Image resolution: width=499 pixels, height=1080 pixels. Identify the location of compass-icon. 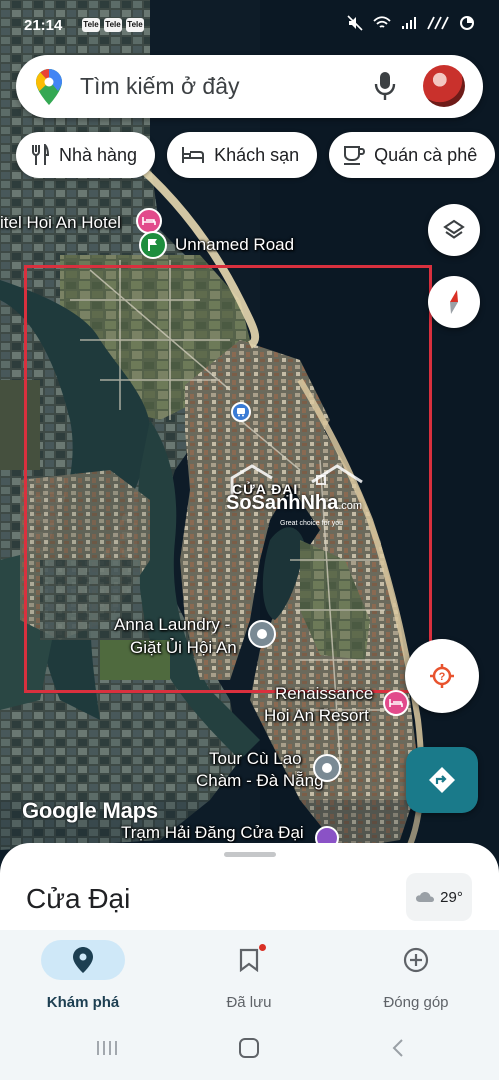
(454, 302).